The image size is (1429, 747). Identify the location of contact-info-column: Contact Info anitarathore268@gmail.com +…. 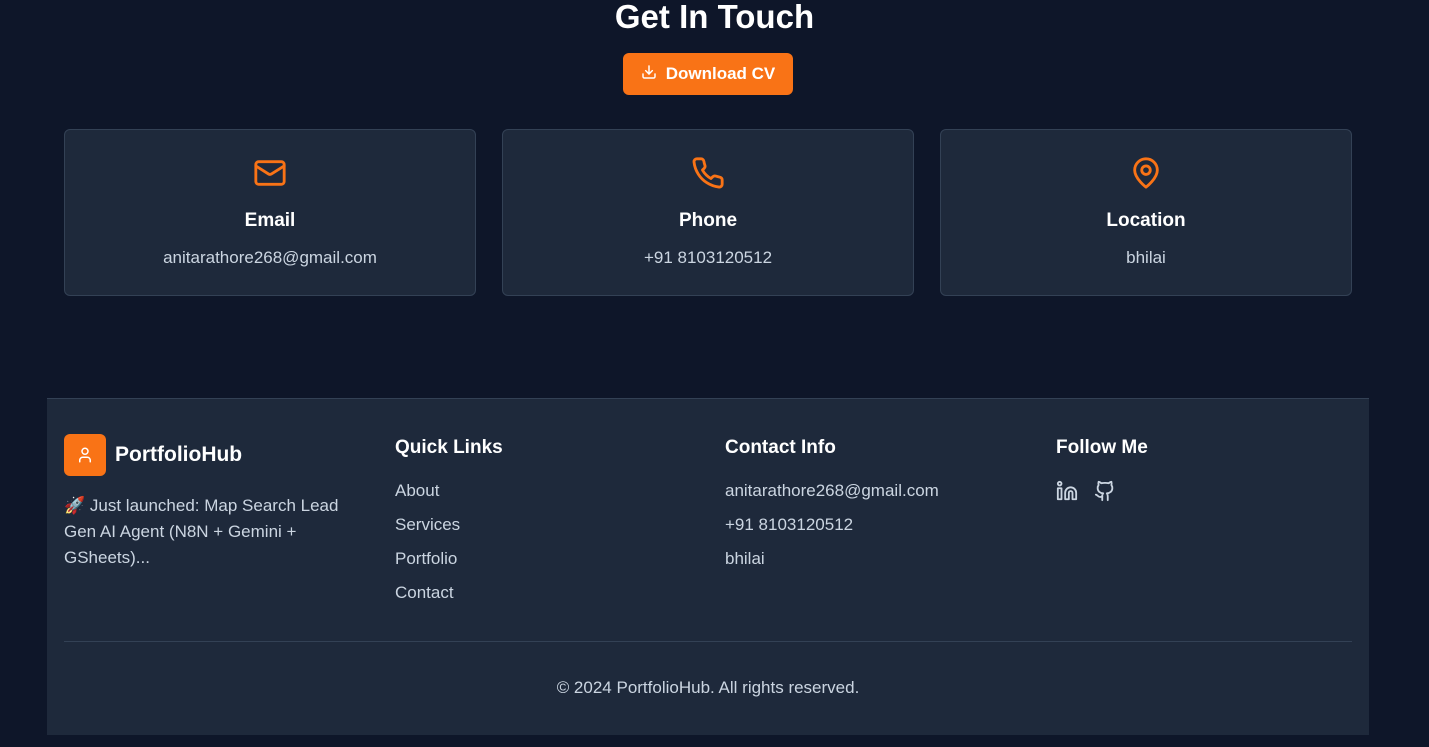
(832, 509).